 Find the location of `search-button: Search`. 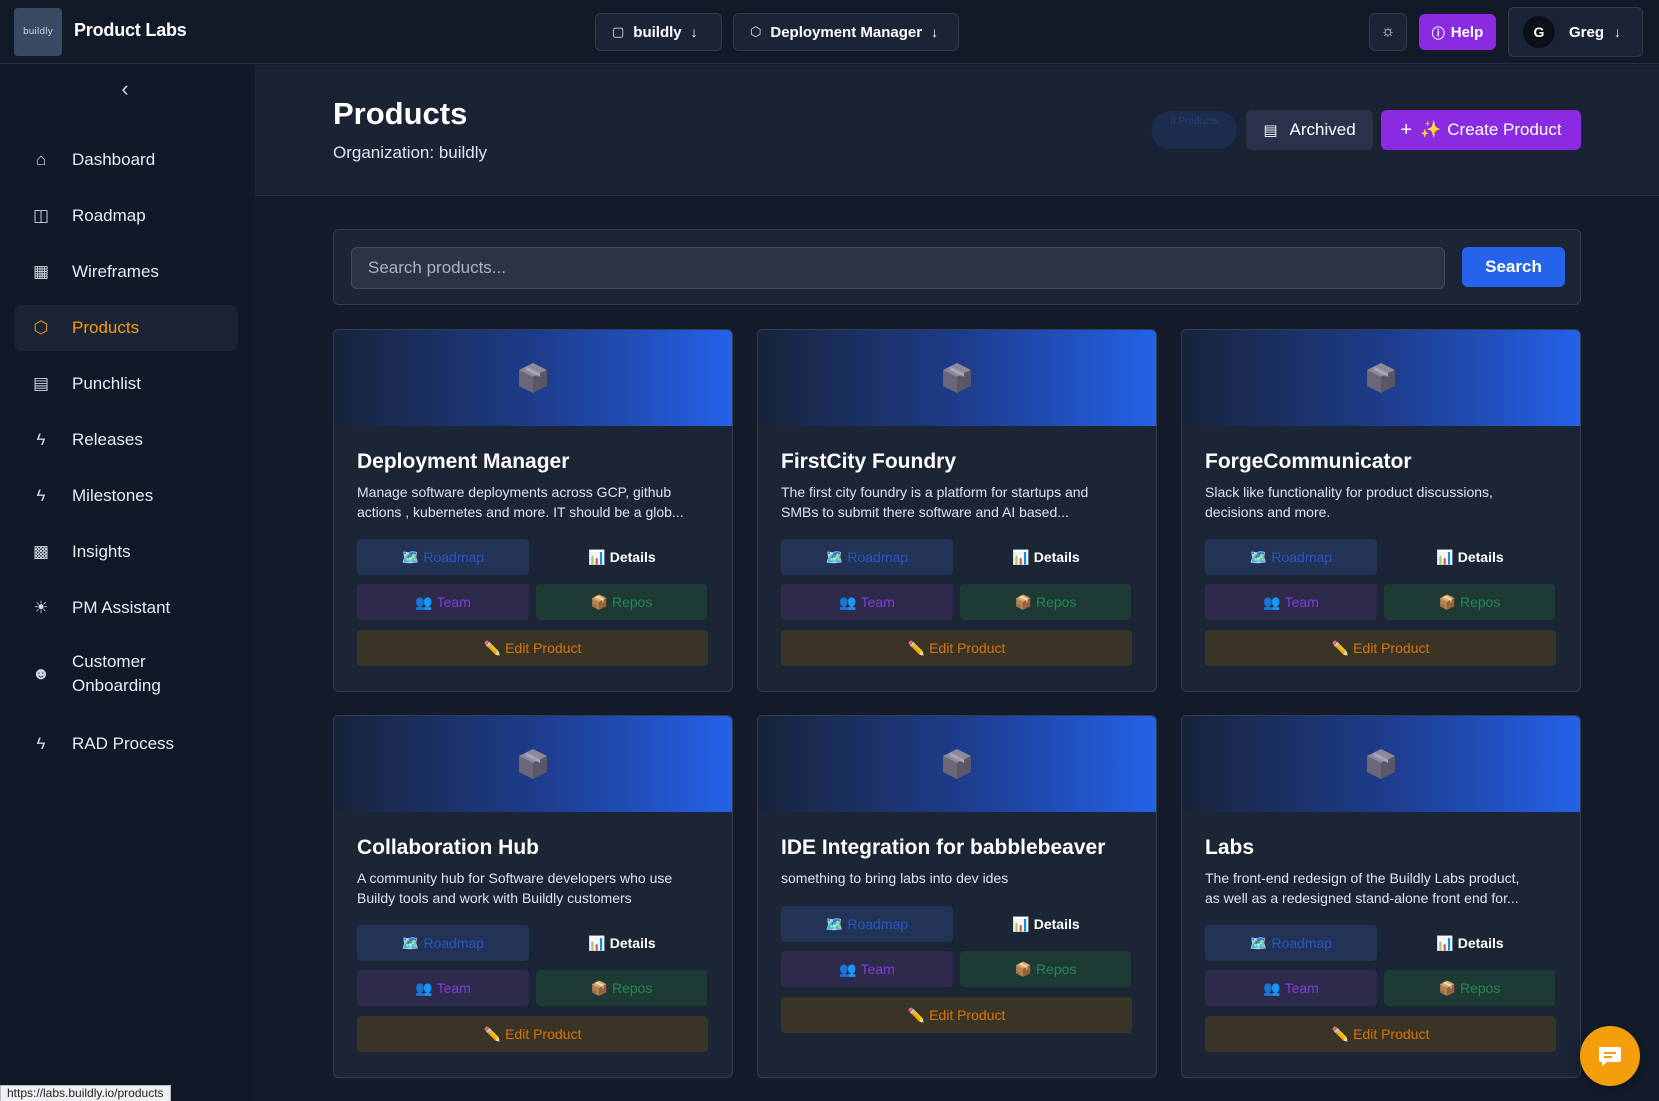

search-button: Search is located at coordinates (1513, 267).